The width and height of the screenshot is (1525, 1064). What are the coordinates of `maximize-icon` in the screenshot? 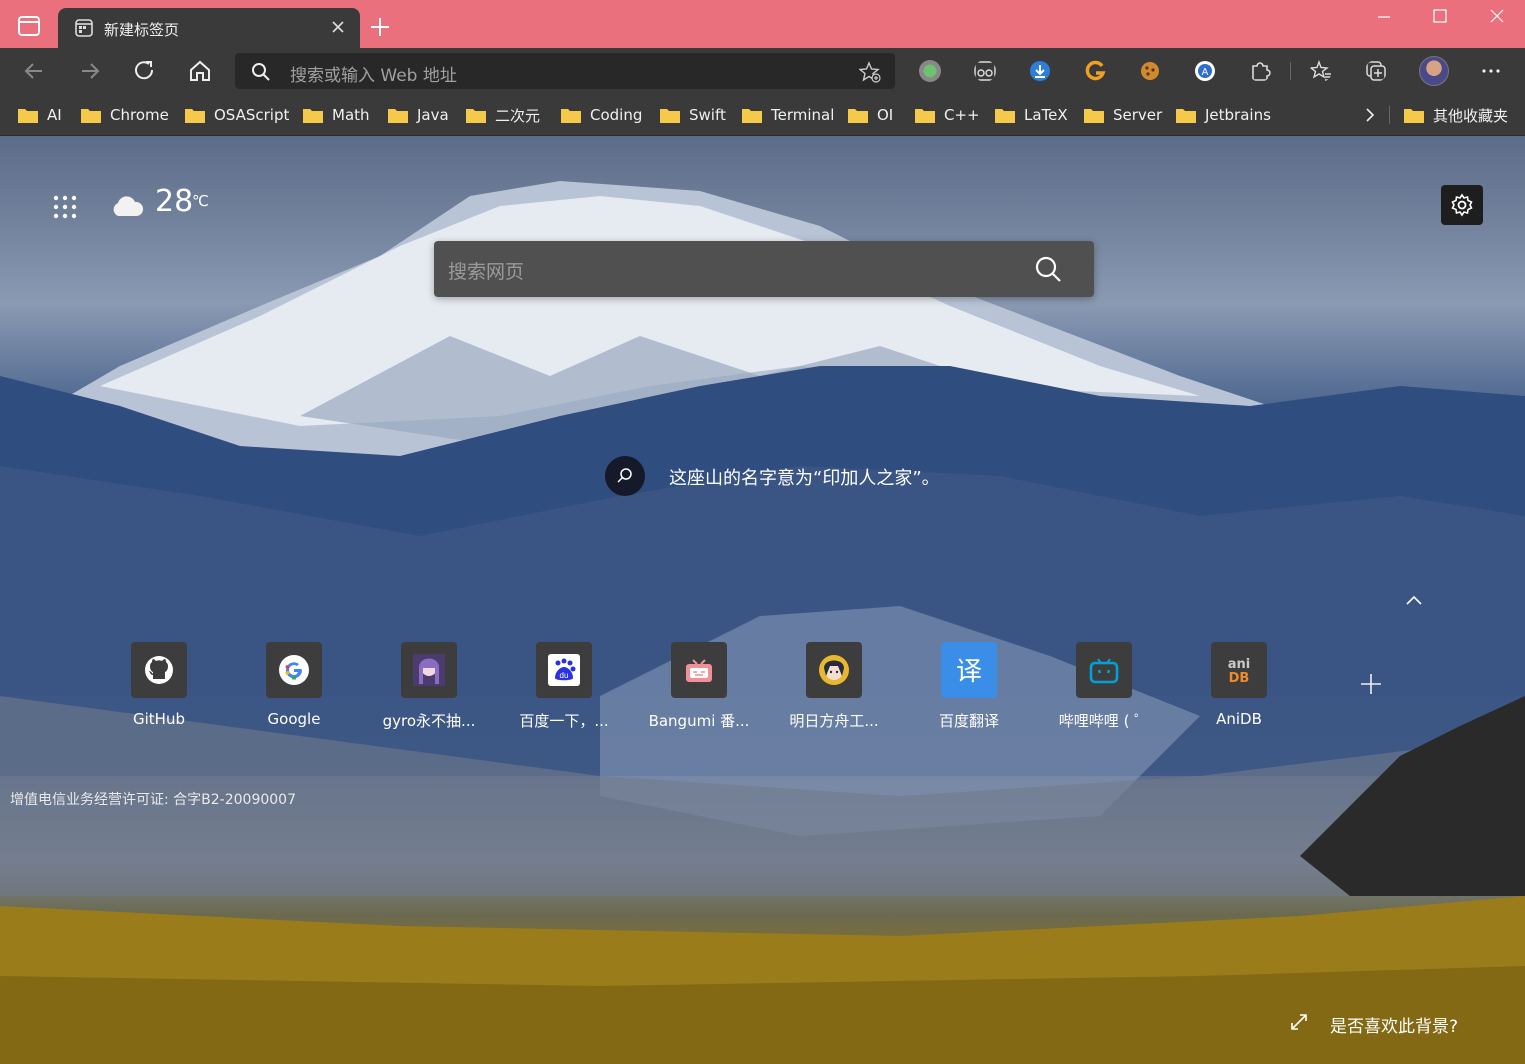 It's located at (1440, 17).